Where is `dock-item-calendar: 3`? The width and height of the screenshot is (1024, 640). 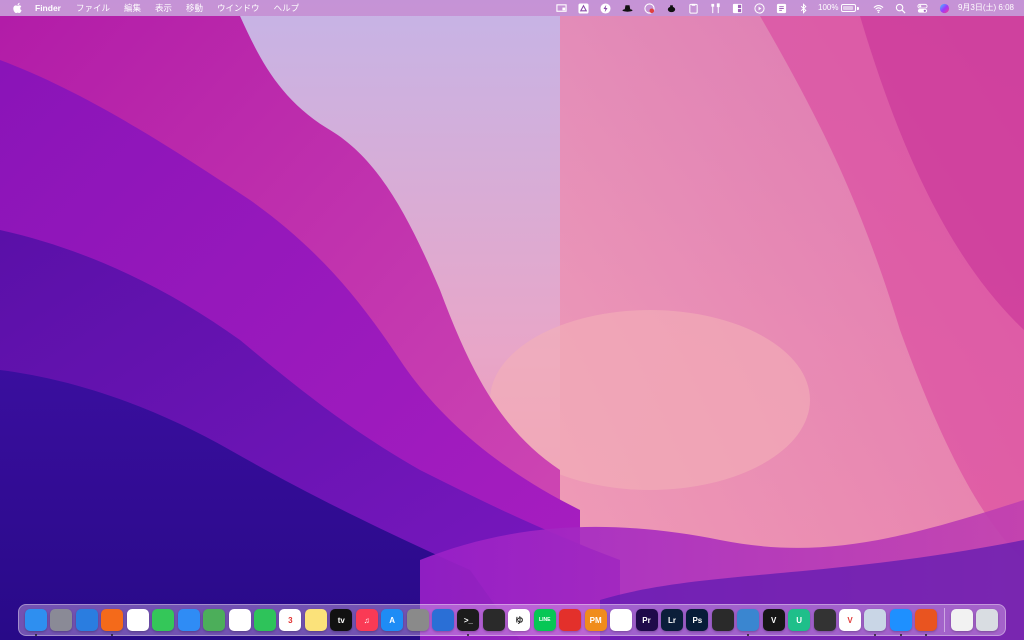
dock-item-calendar: 3 is located at coordinates (290, 620).